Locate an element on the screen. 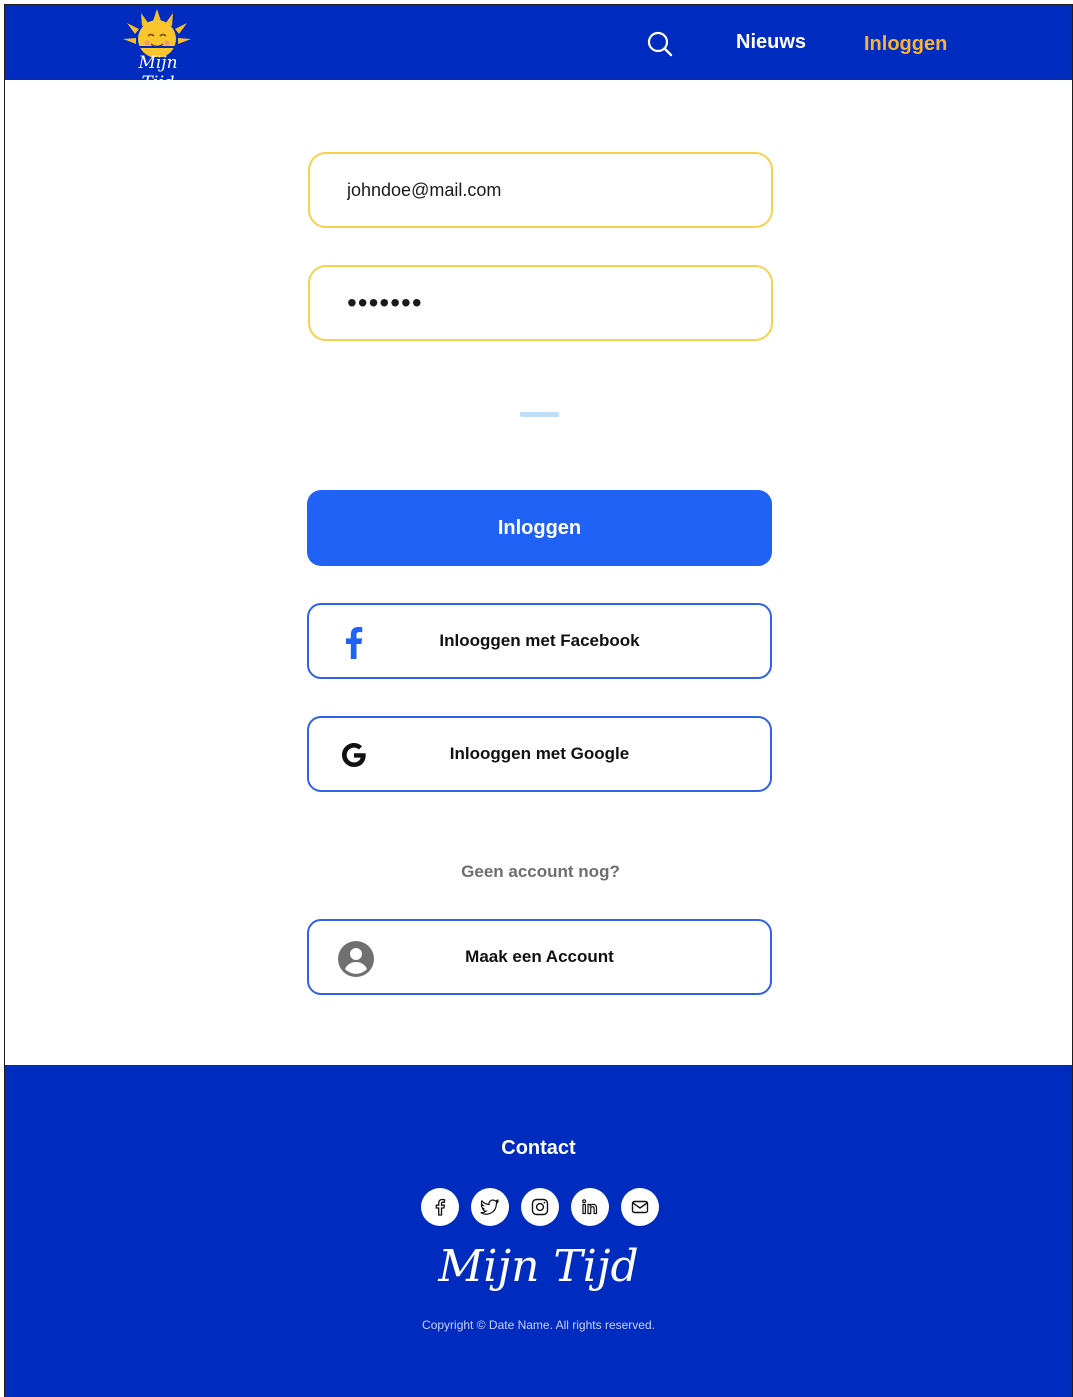  email-field-wrapper is located at coordinates (540, 190).